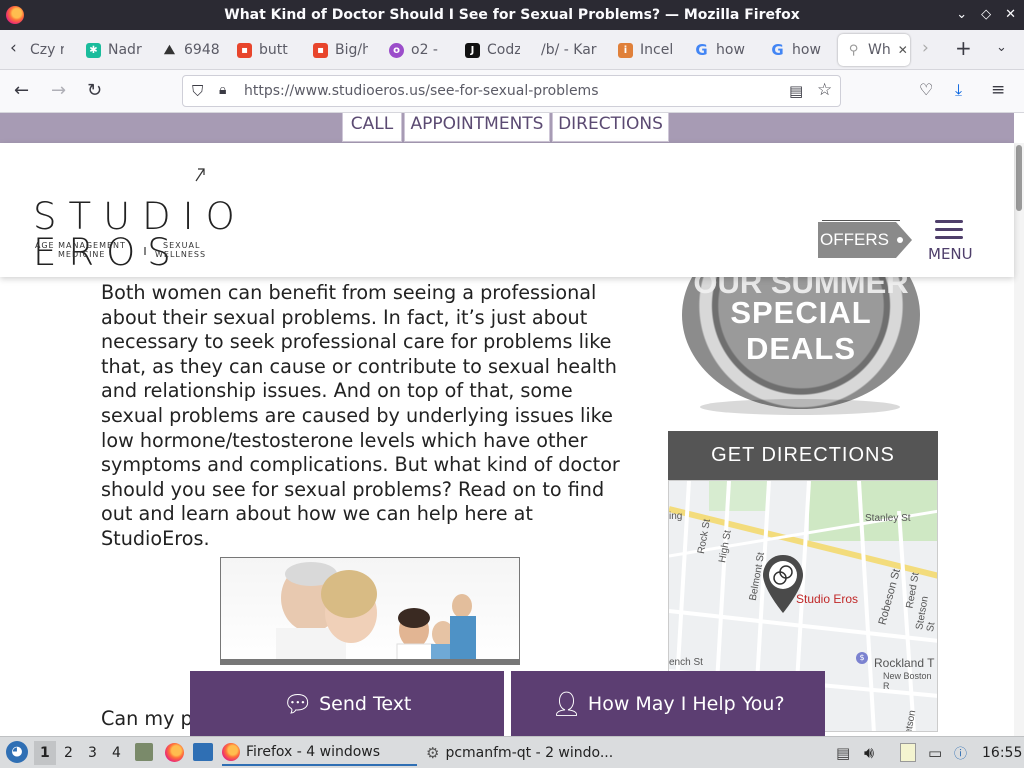 The width and height of the screenshot is (1024, 768). What do you see at coordinates (45, 753) in the screenshot?
I see `workspace-1: 1` at bounding box center [45, 753].